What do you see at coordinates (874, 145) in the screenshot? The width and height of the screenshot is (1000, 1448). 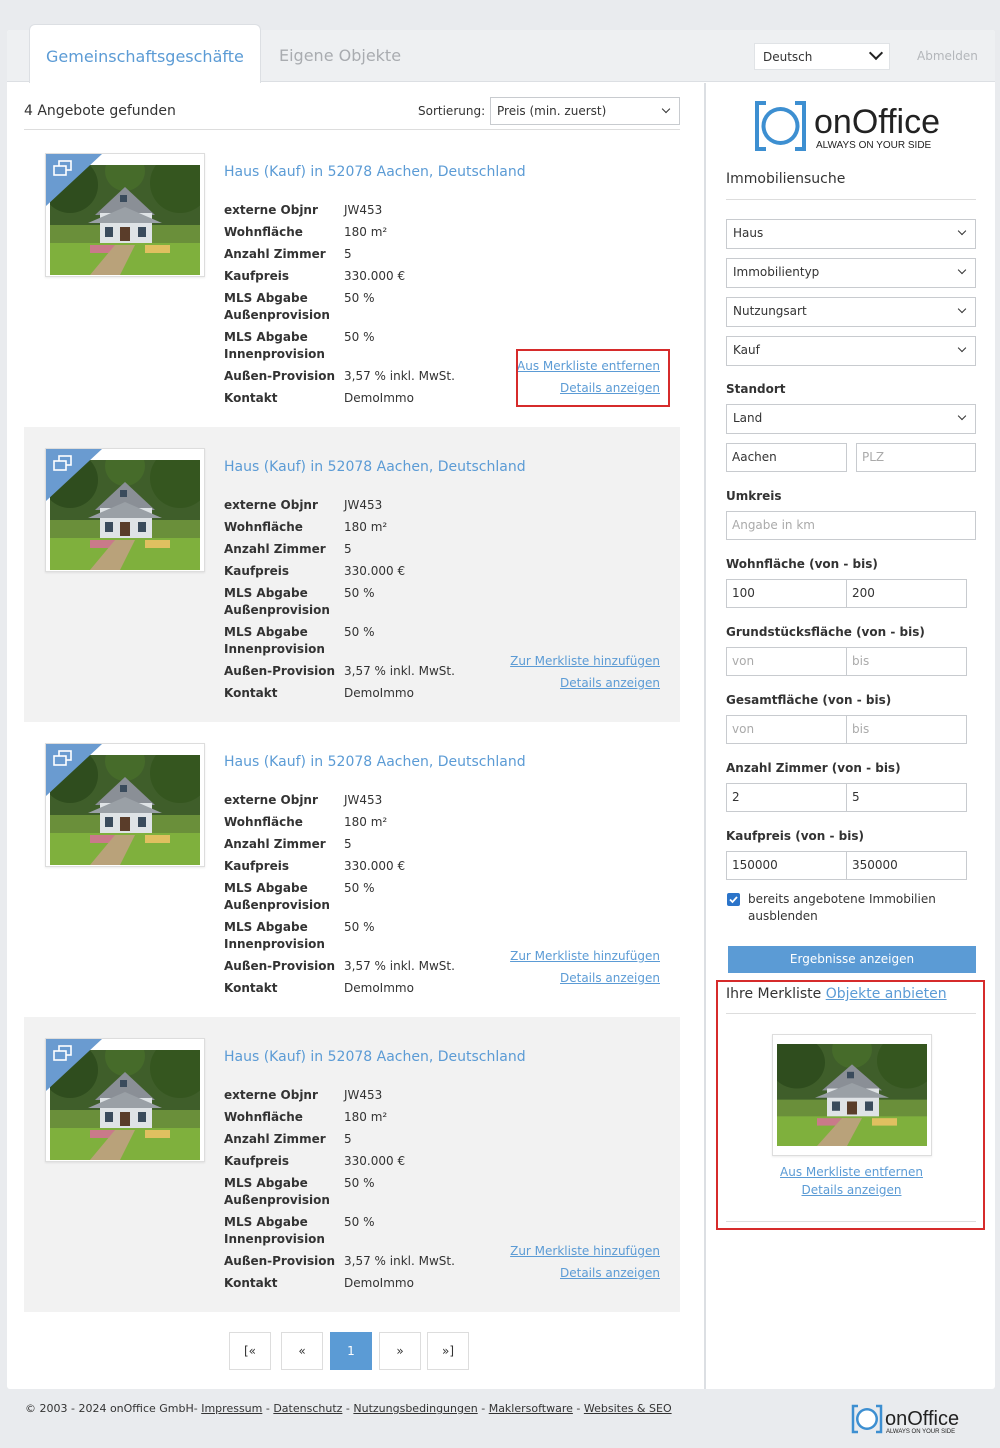 I see `logo-tagline: ALWAYS ON YOUR SIDE` at bounding box center [874, 145].